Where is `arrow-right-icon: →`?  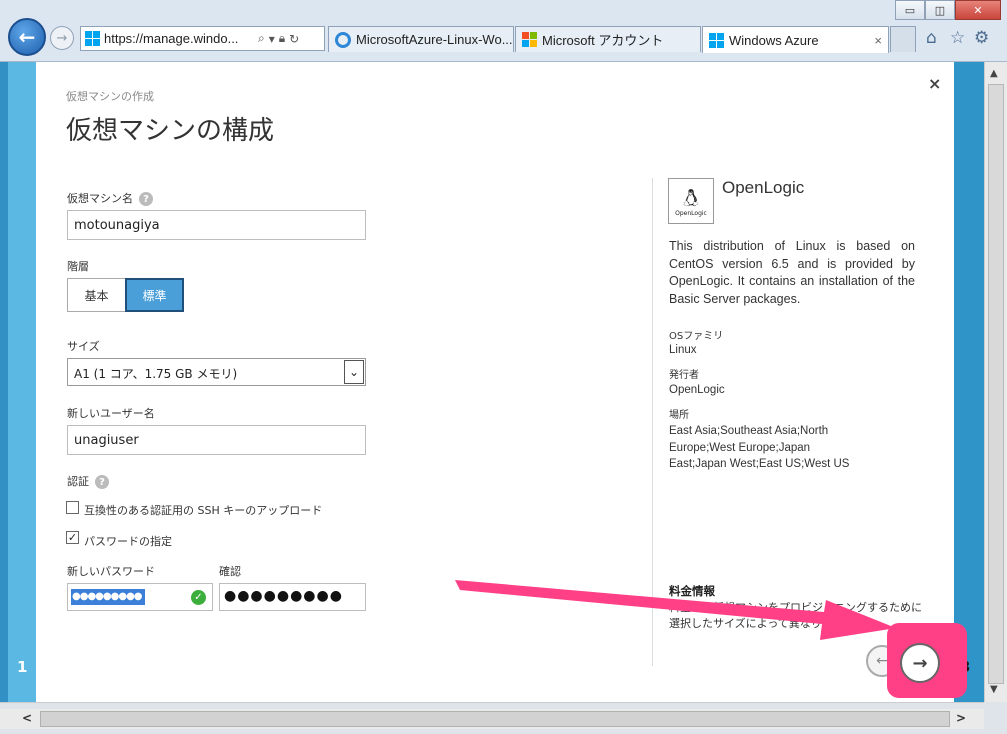 arrow-right-icon: → is located at coordinates (920, 663).